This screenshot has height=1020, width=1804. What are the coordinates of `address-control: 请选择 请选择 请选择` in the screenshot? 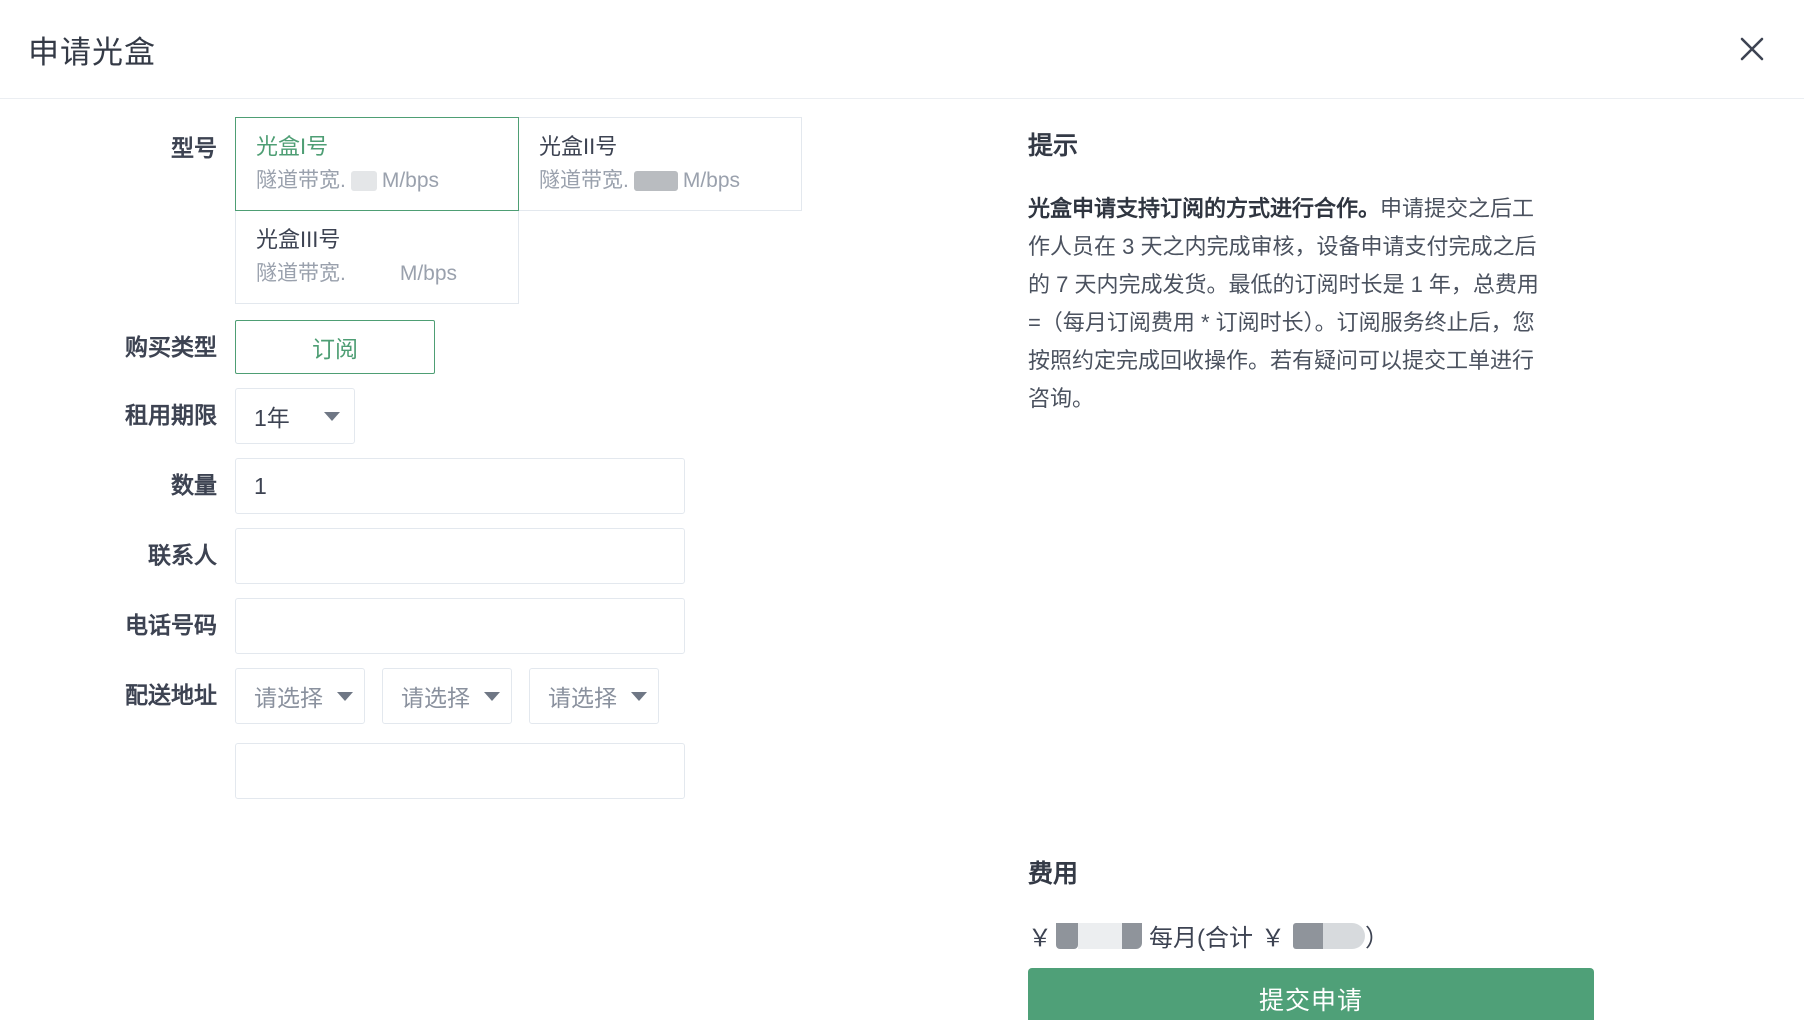 It's located at (622, 733).